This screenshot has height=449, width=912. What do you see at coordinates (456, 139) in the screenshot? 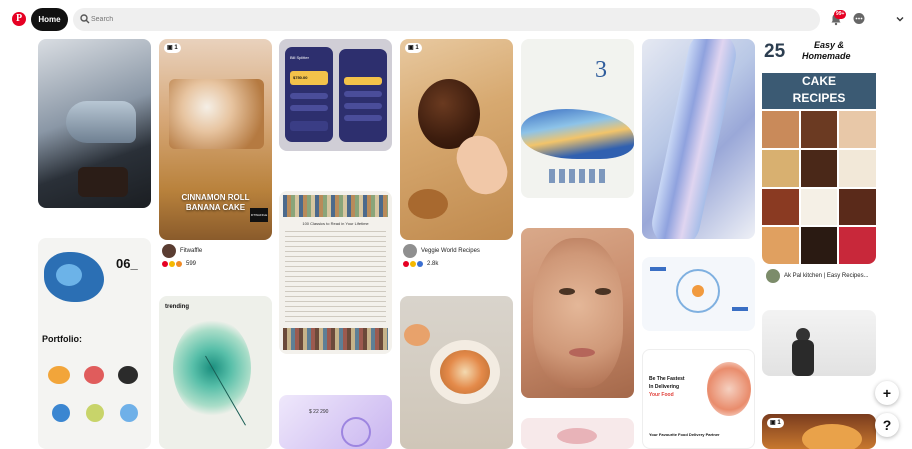
I see `chocolate-dessert-pin: ▣ 1` at bounding box center [456, 139].